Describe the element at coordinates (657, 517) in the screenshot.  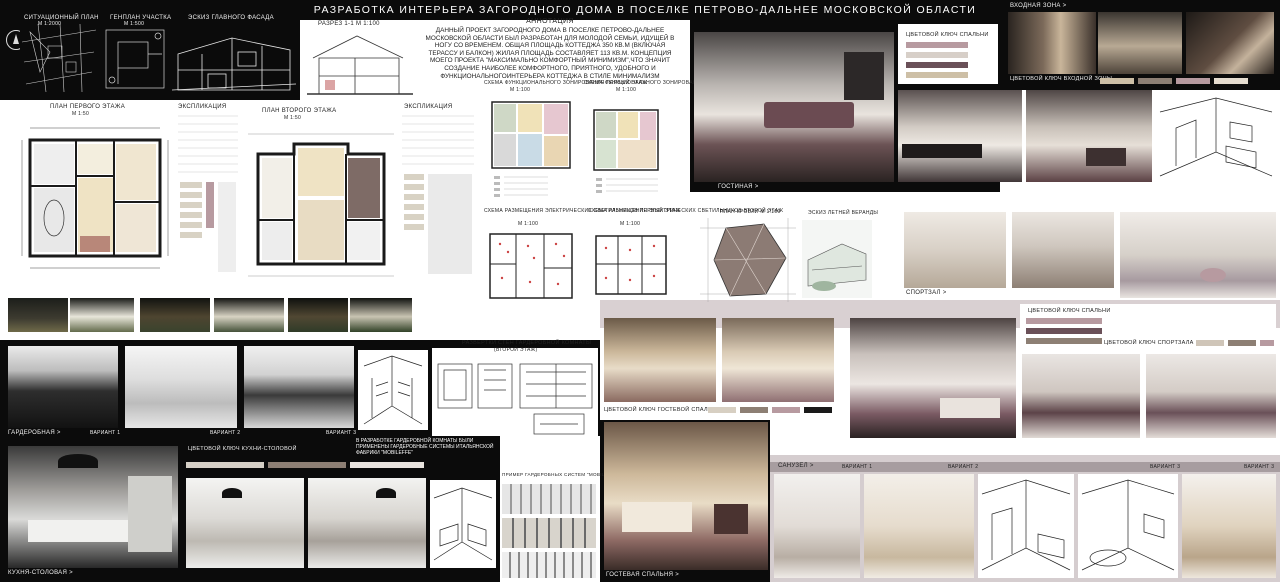
I see `bed` at that location.